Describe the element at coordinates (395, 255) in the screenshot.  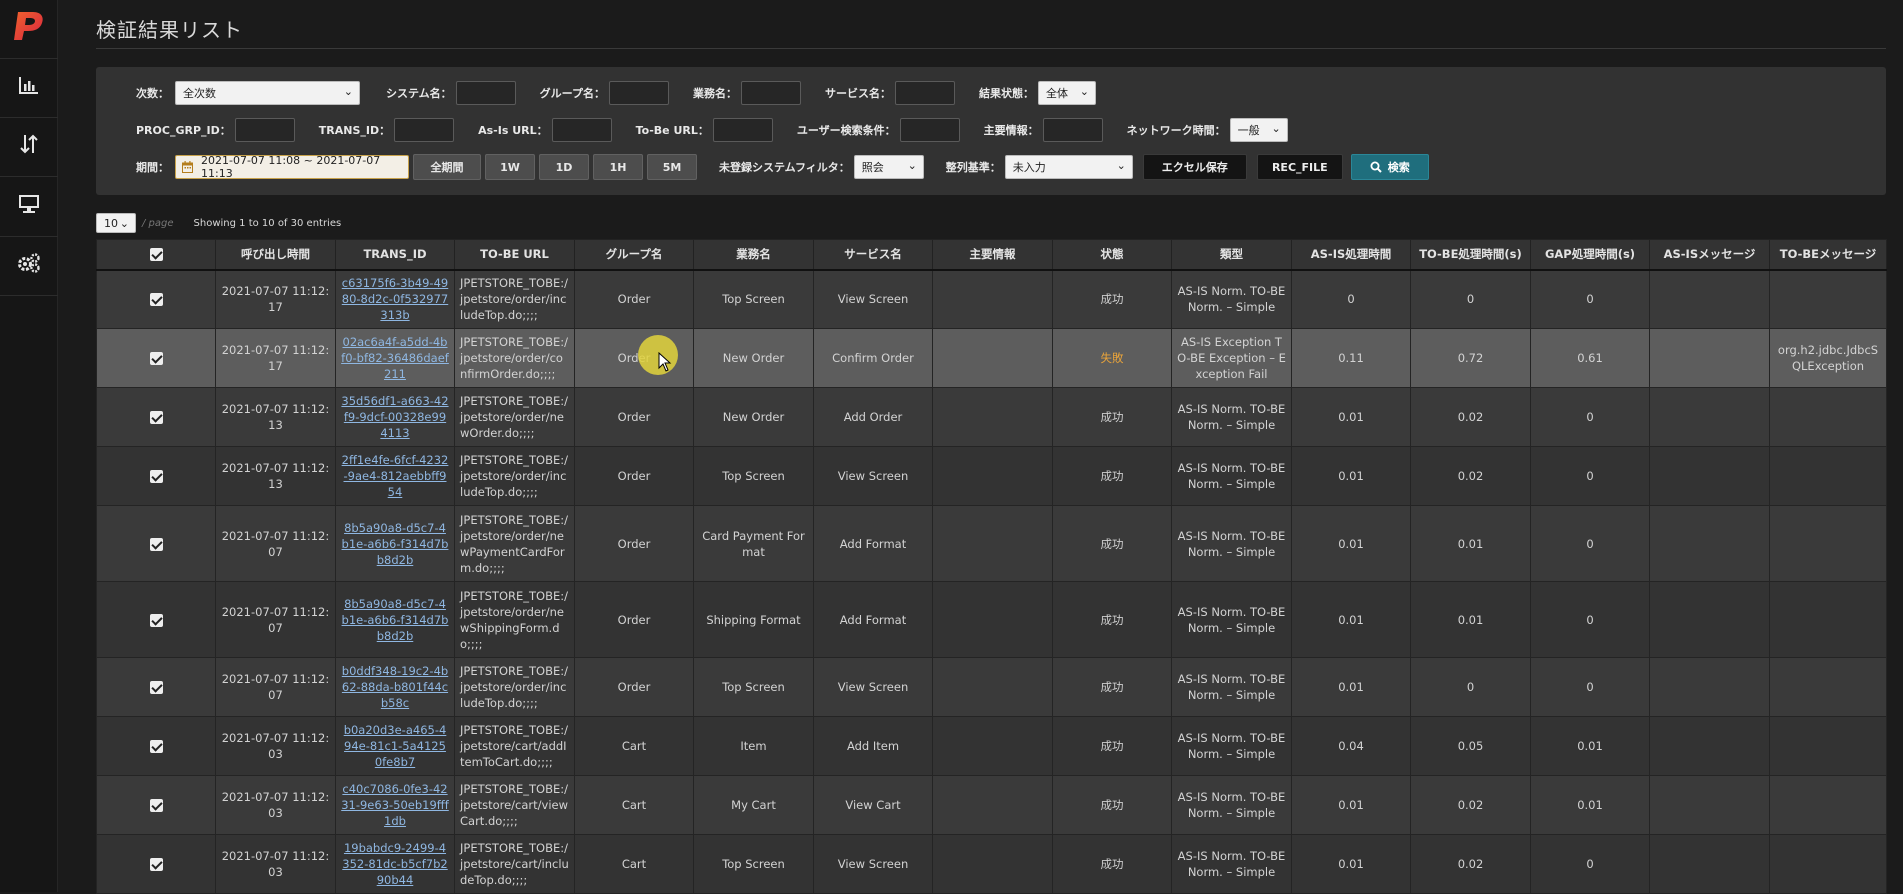
I see `column-header: TRANS_ID` at that location.